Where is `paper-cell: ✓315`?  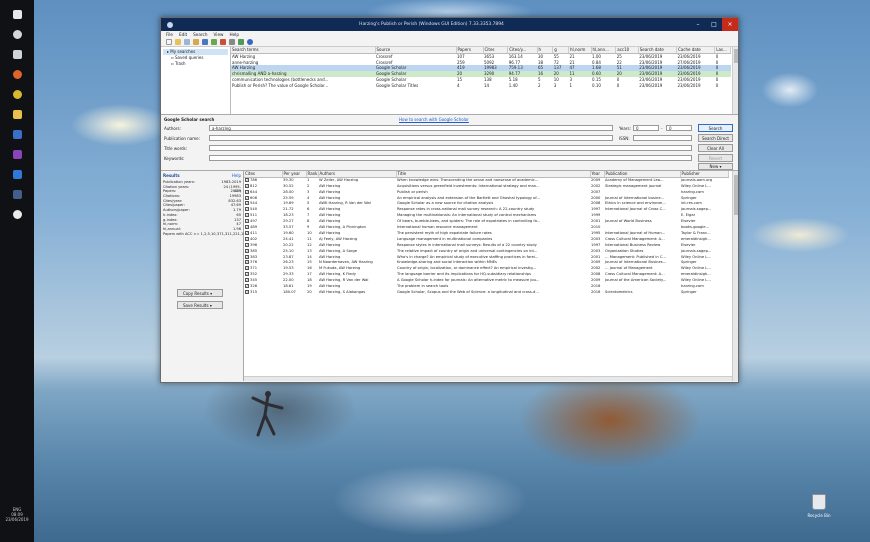 paper-cell: ✓315 is located at coordinates (263, 293).